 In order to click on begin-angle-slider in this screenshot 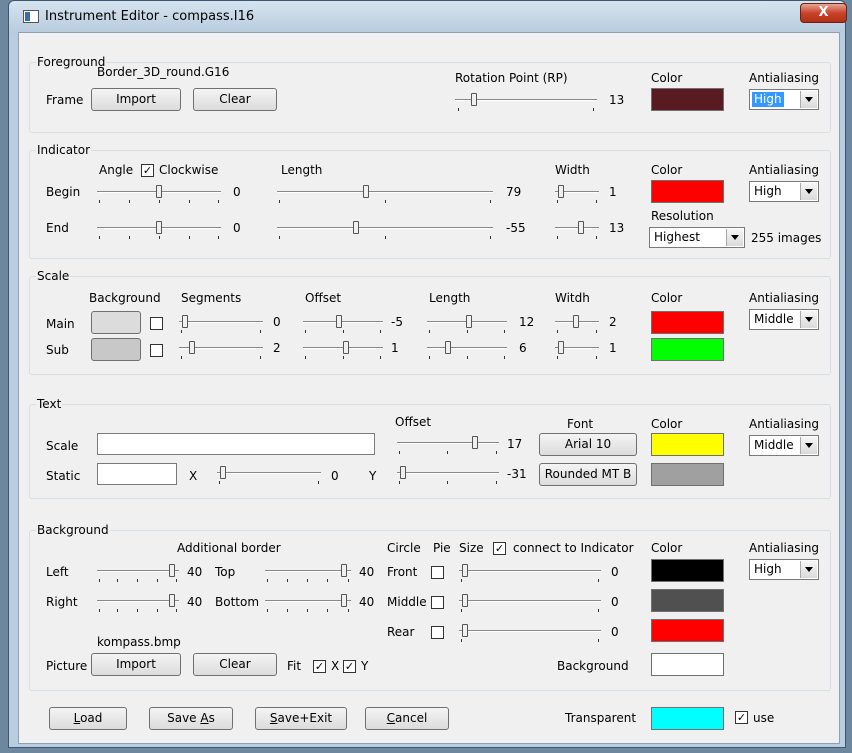, I will do `click(159, 193)`.